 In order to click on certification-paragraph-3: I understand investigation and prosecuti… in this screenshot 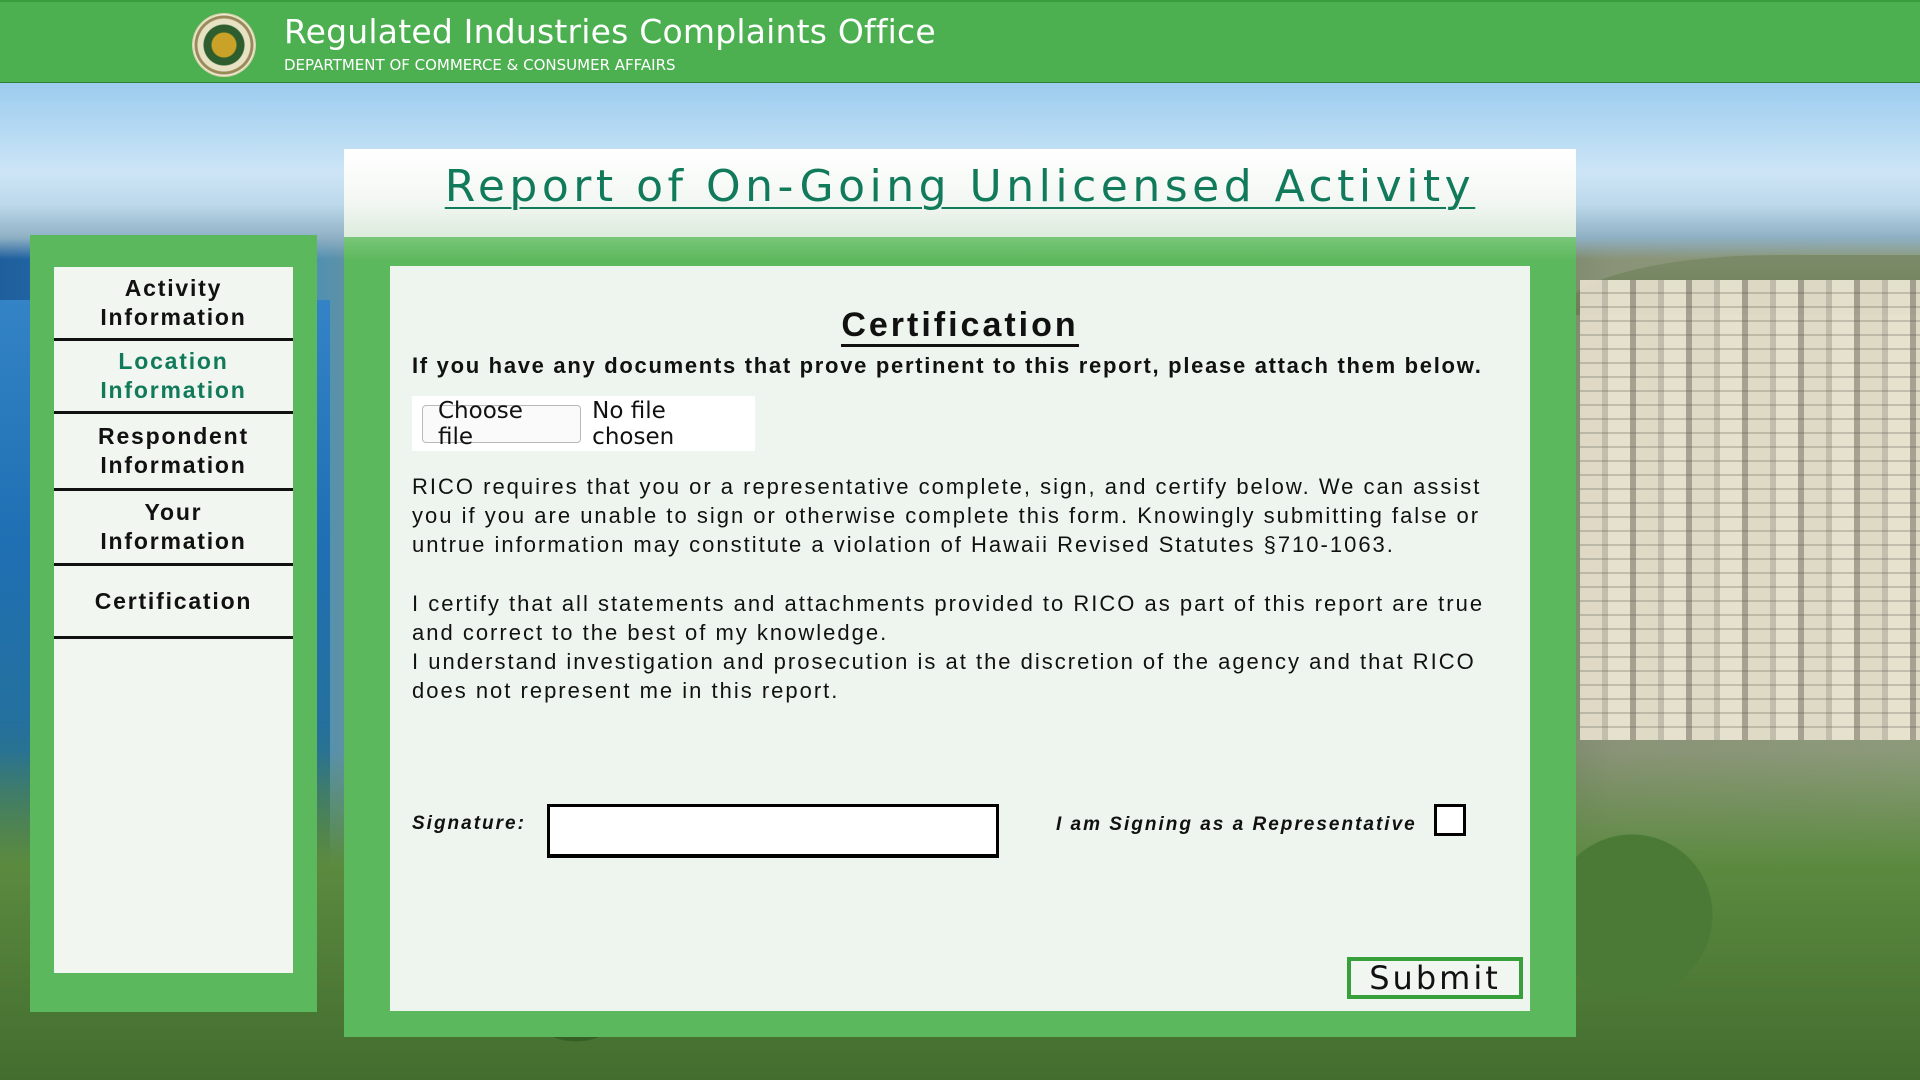, I will do `click(944, 676)`.